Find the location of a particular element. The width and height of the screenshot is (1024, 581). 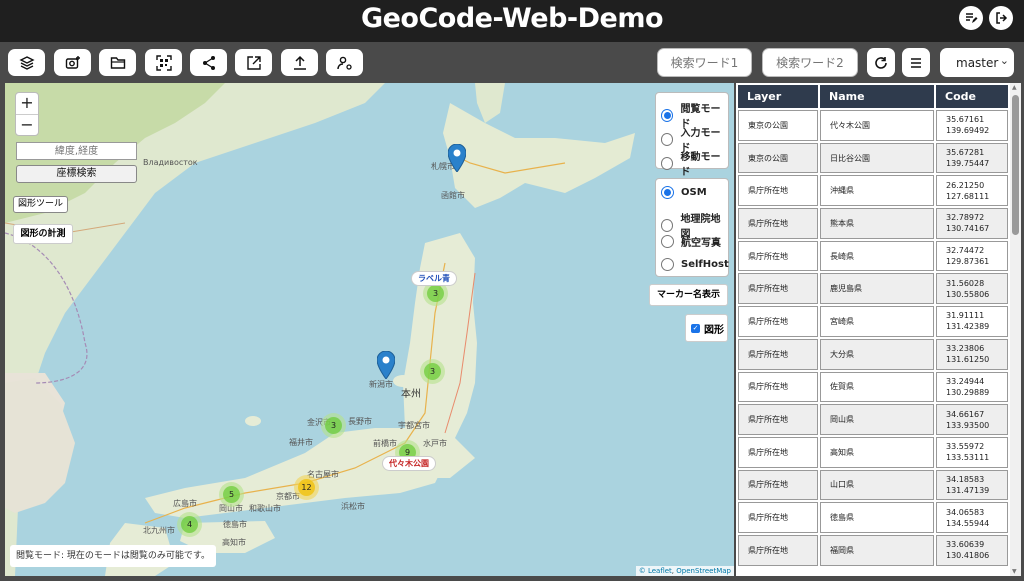

shapes-checkbox: ✓ 図形 is located at coordinates (706, 328).